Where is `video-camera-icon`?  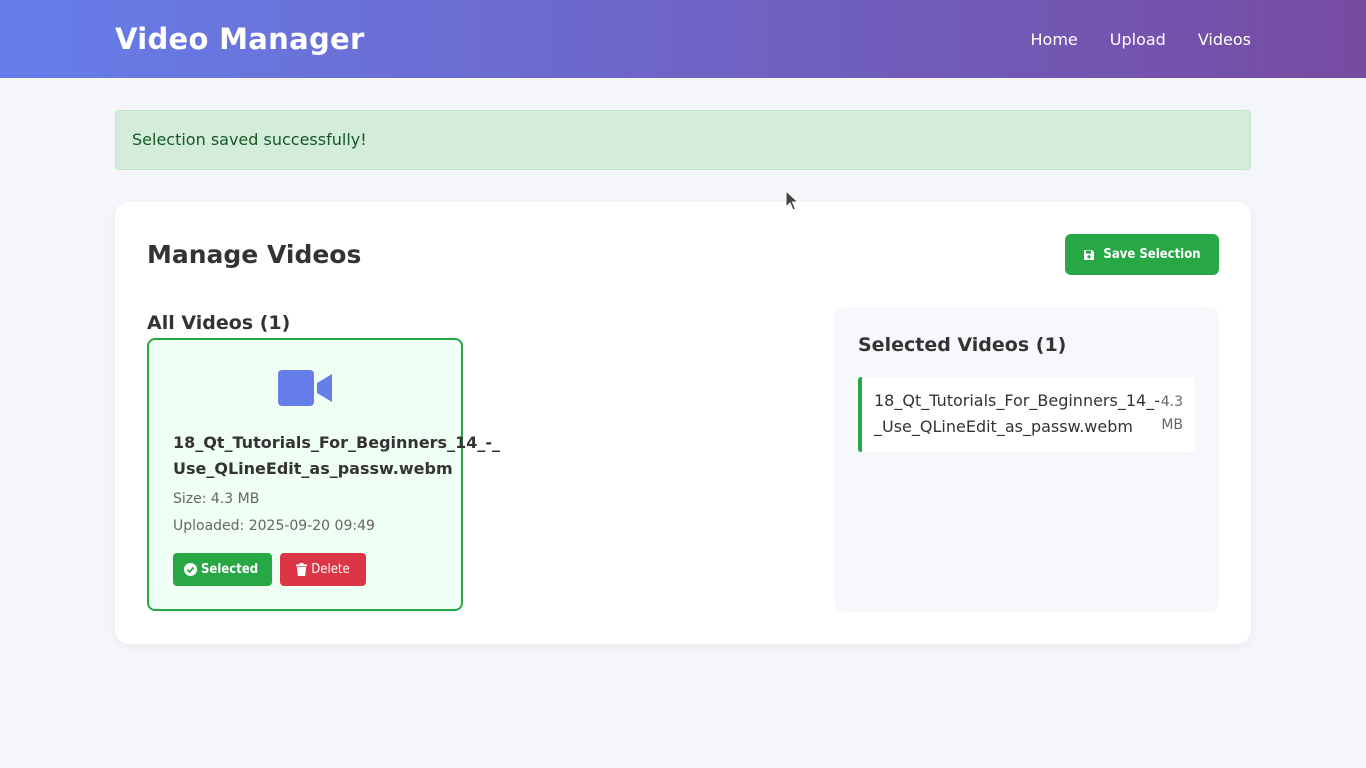 video-camera-icon is located at coordinates (305, 388).